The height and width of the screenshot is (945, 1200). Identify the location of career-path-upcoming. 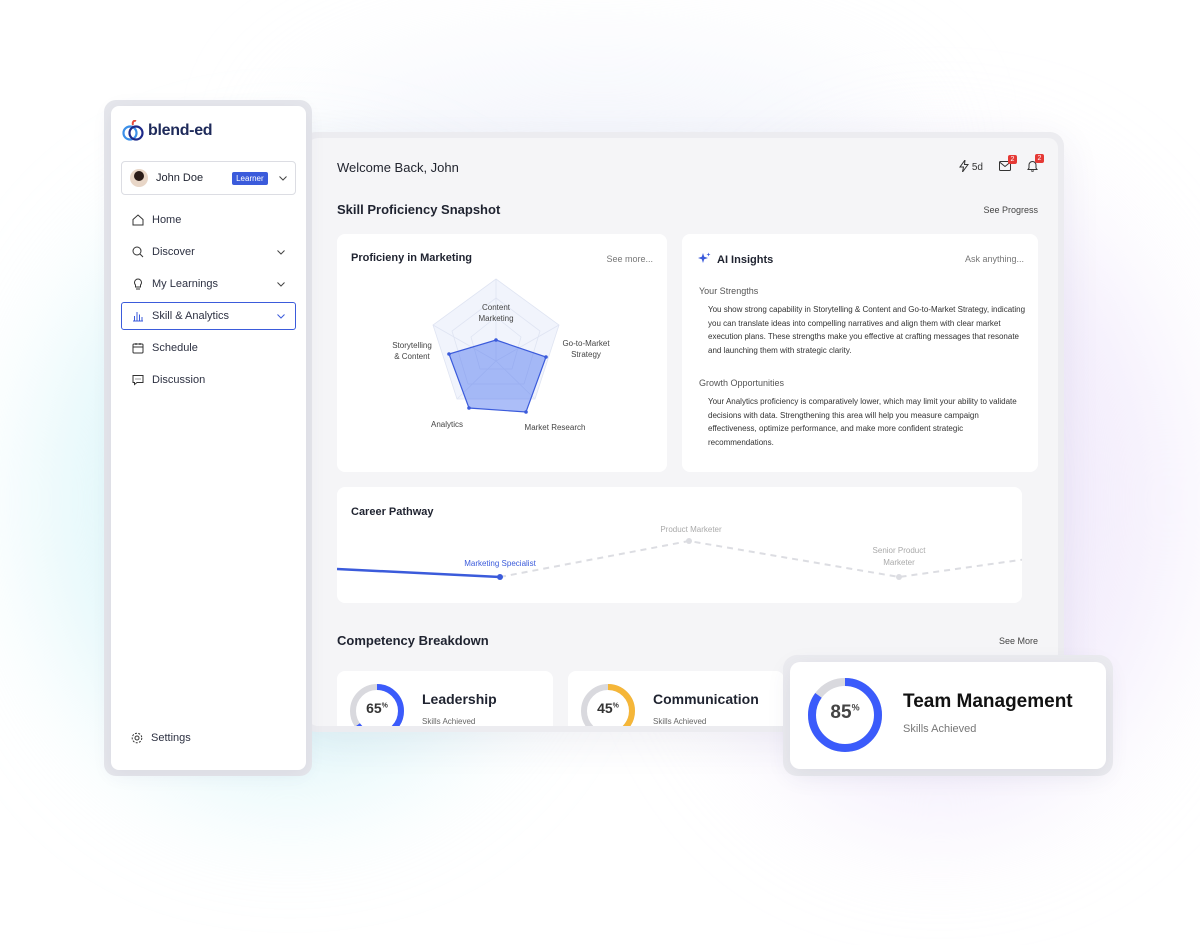
(760, 559).